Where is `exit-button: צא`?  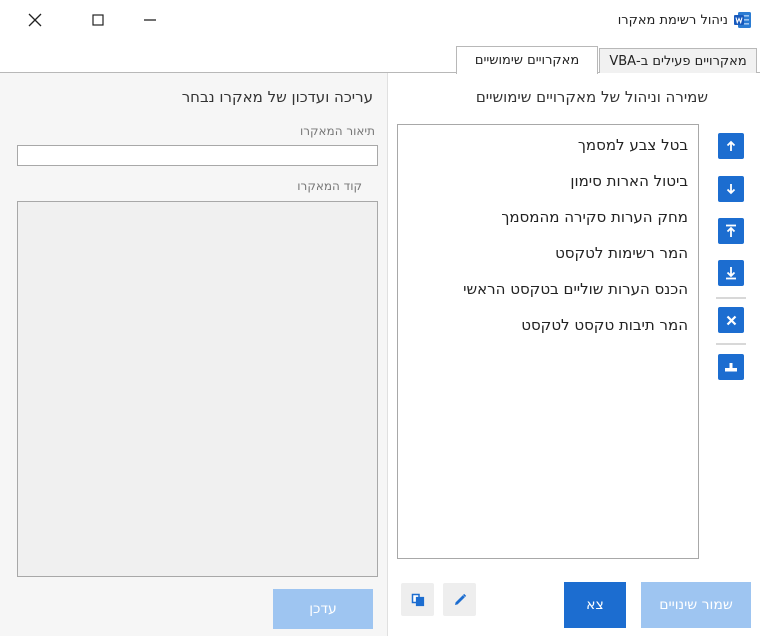 exit-button: צא is located at coordinates (595, 605).